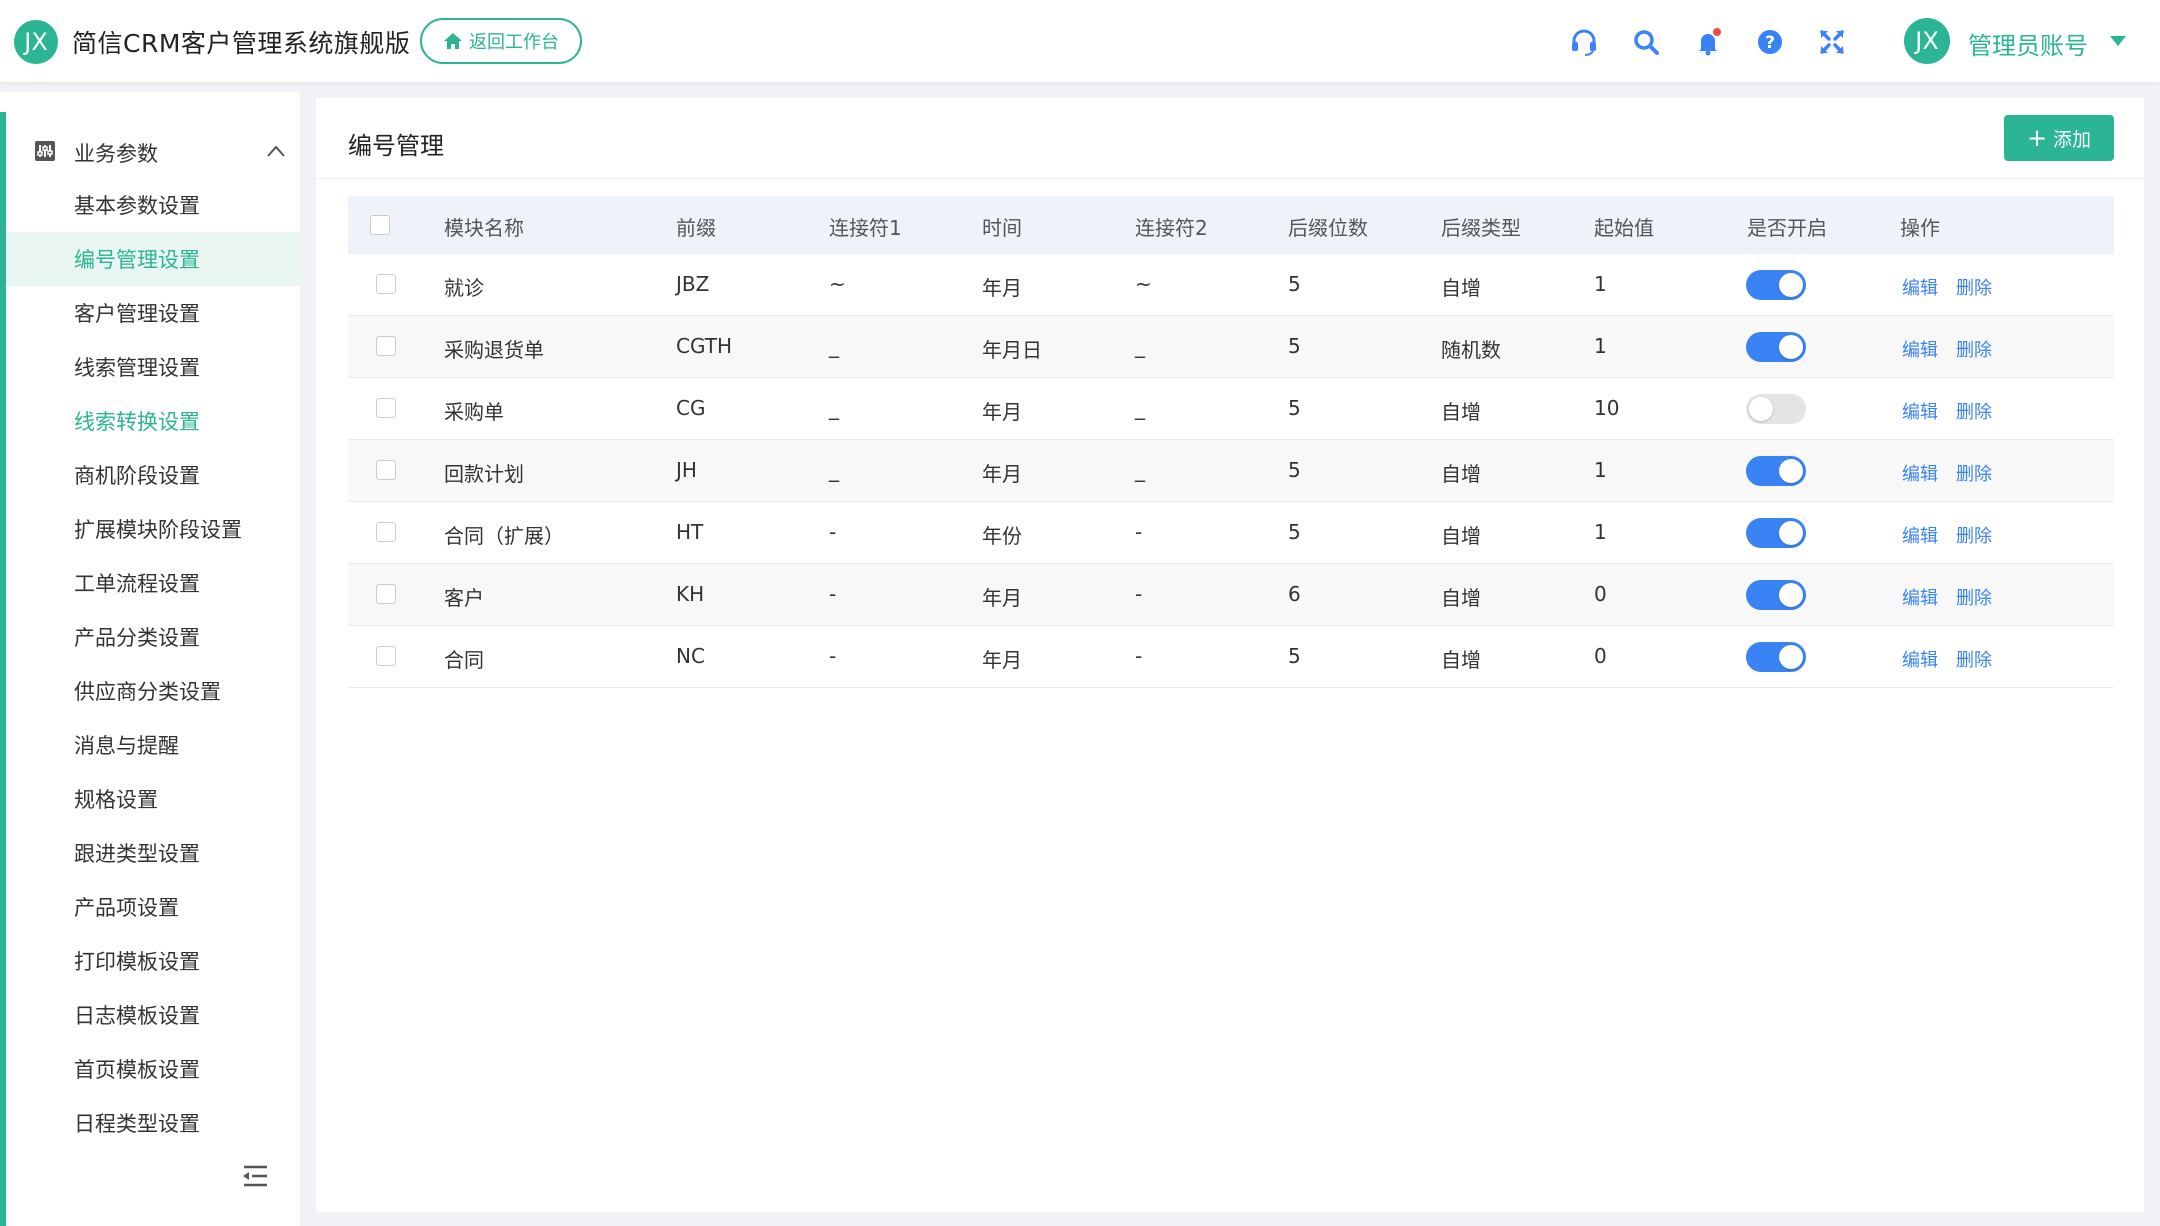  I want to click on table-row: 合同 NC - 年月 - 5 自增 0 编辑 删除, so click(1231, 657).